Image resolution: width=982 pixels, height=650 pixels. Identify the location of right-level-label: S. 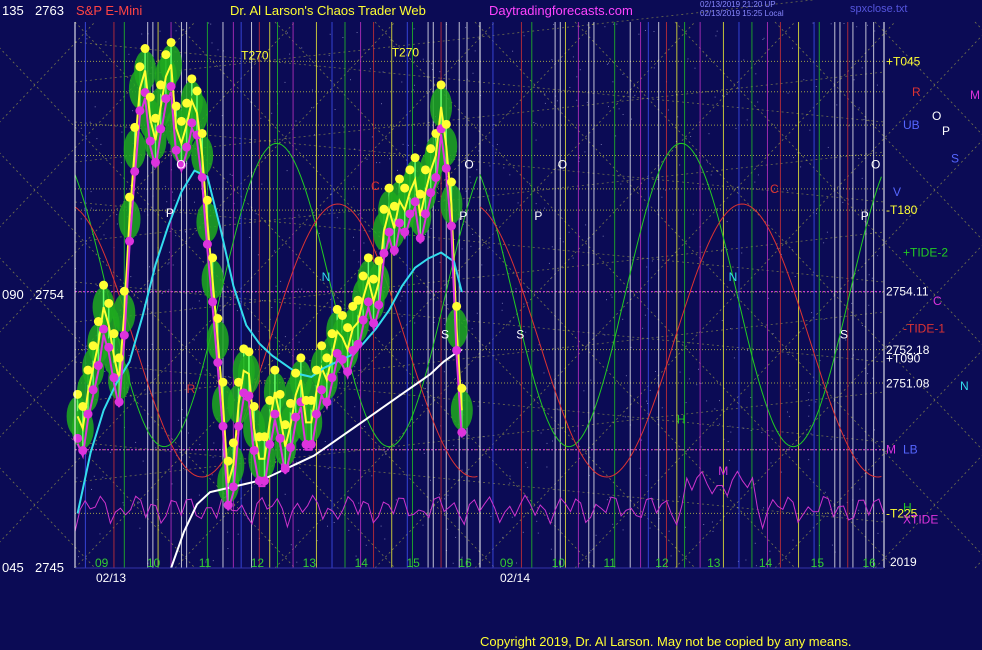
(955, 159).